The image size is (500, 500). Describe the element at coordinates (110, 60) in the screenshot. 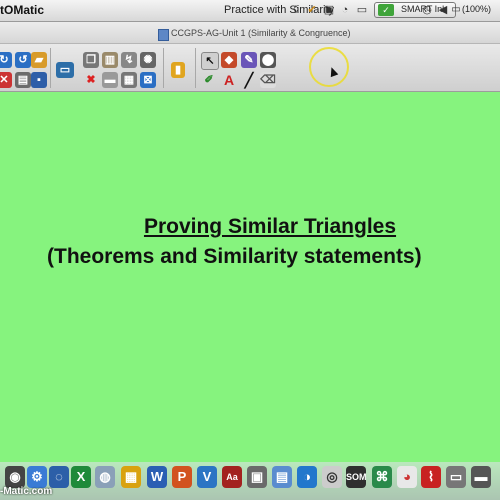

I see `paste-icon: ▥` at that location.